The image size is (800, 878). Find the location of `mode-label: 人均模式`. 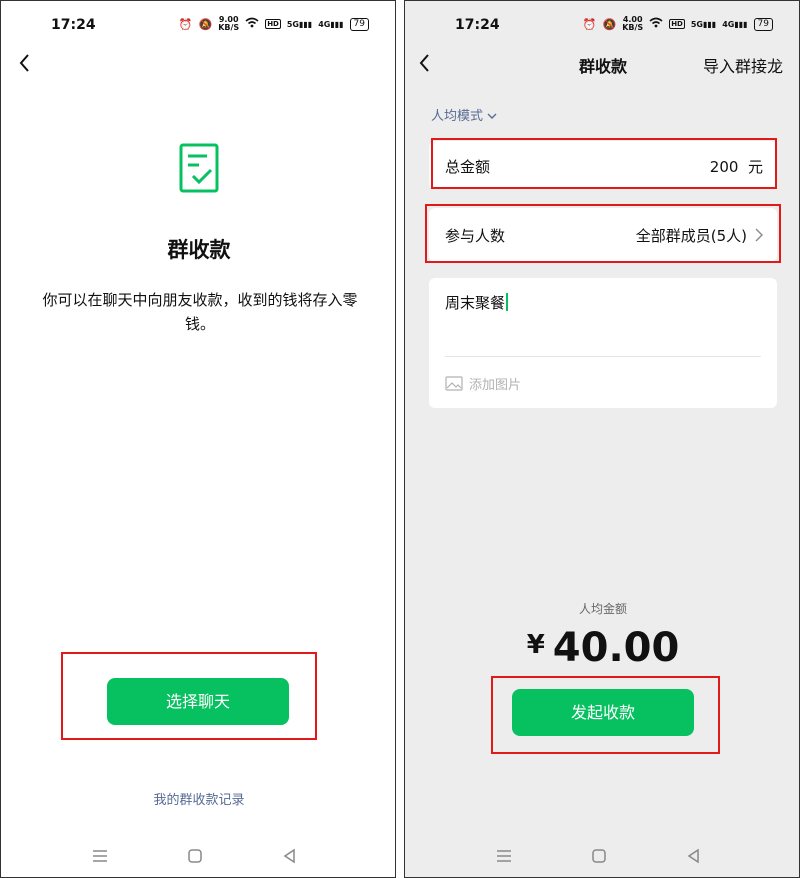

mode-label: 人均模式 is located at coordinates (457, 116).